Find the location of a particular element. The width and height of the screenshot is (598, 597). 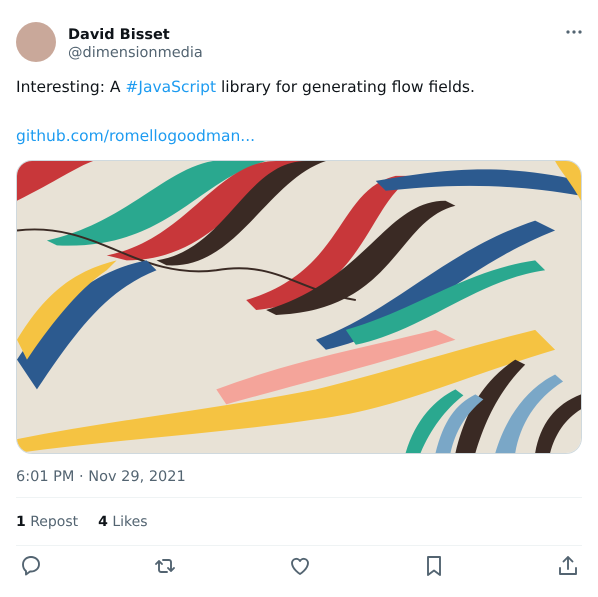

post-timestamp: 6:01 PM · Nov 29, 2021 is located at coordinates (101, 478).